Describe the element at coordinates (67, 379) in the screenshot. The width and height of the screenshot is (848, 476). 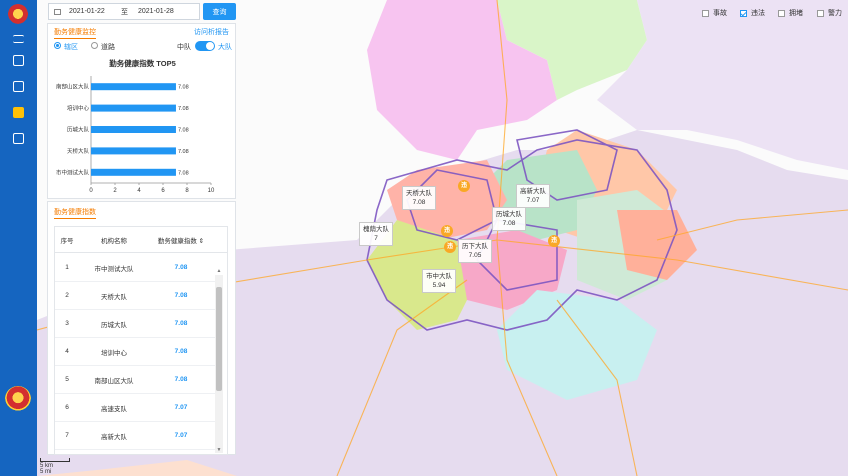
I see `cell-no: 5` at that location.